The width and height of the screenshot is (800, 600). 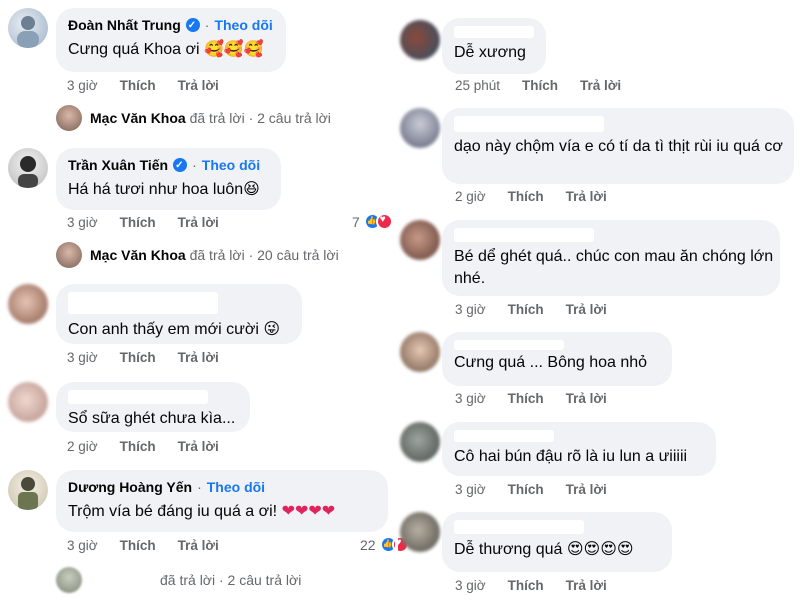 What do you see at coordinates (490, 52) in the screenshot?
I see `comment-text: Dễ xương` at bounding box center [490, 52].